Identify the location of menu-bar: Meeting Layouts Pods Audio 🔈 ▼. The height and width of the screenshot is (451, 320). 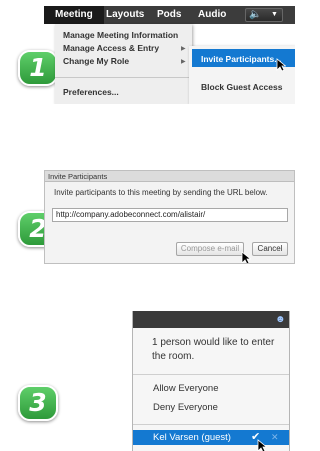
(169, 15).